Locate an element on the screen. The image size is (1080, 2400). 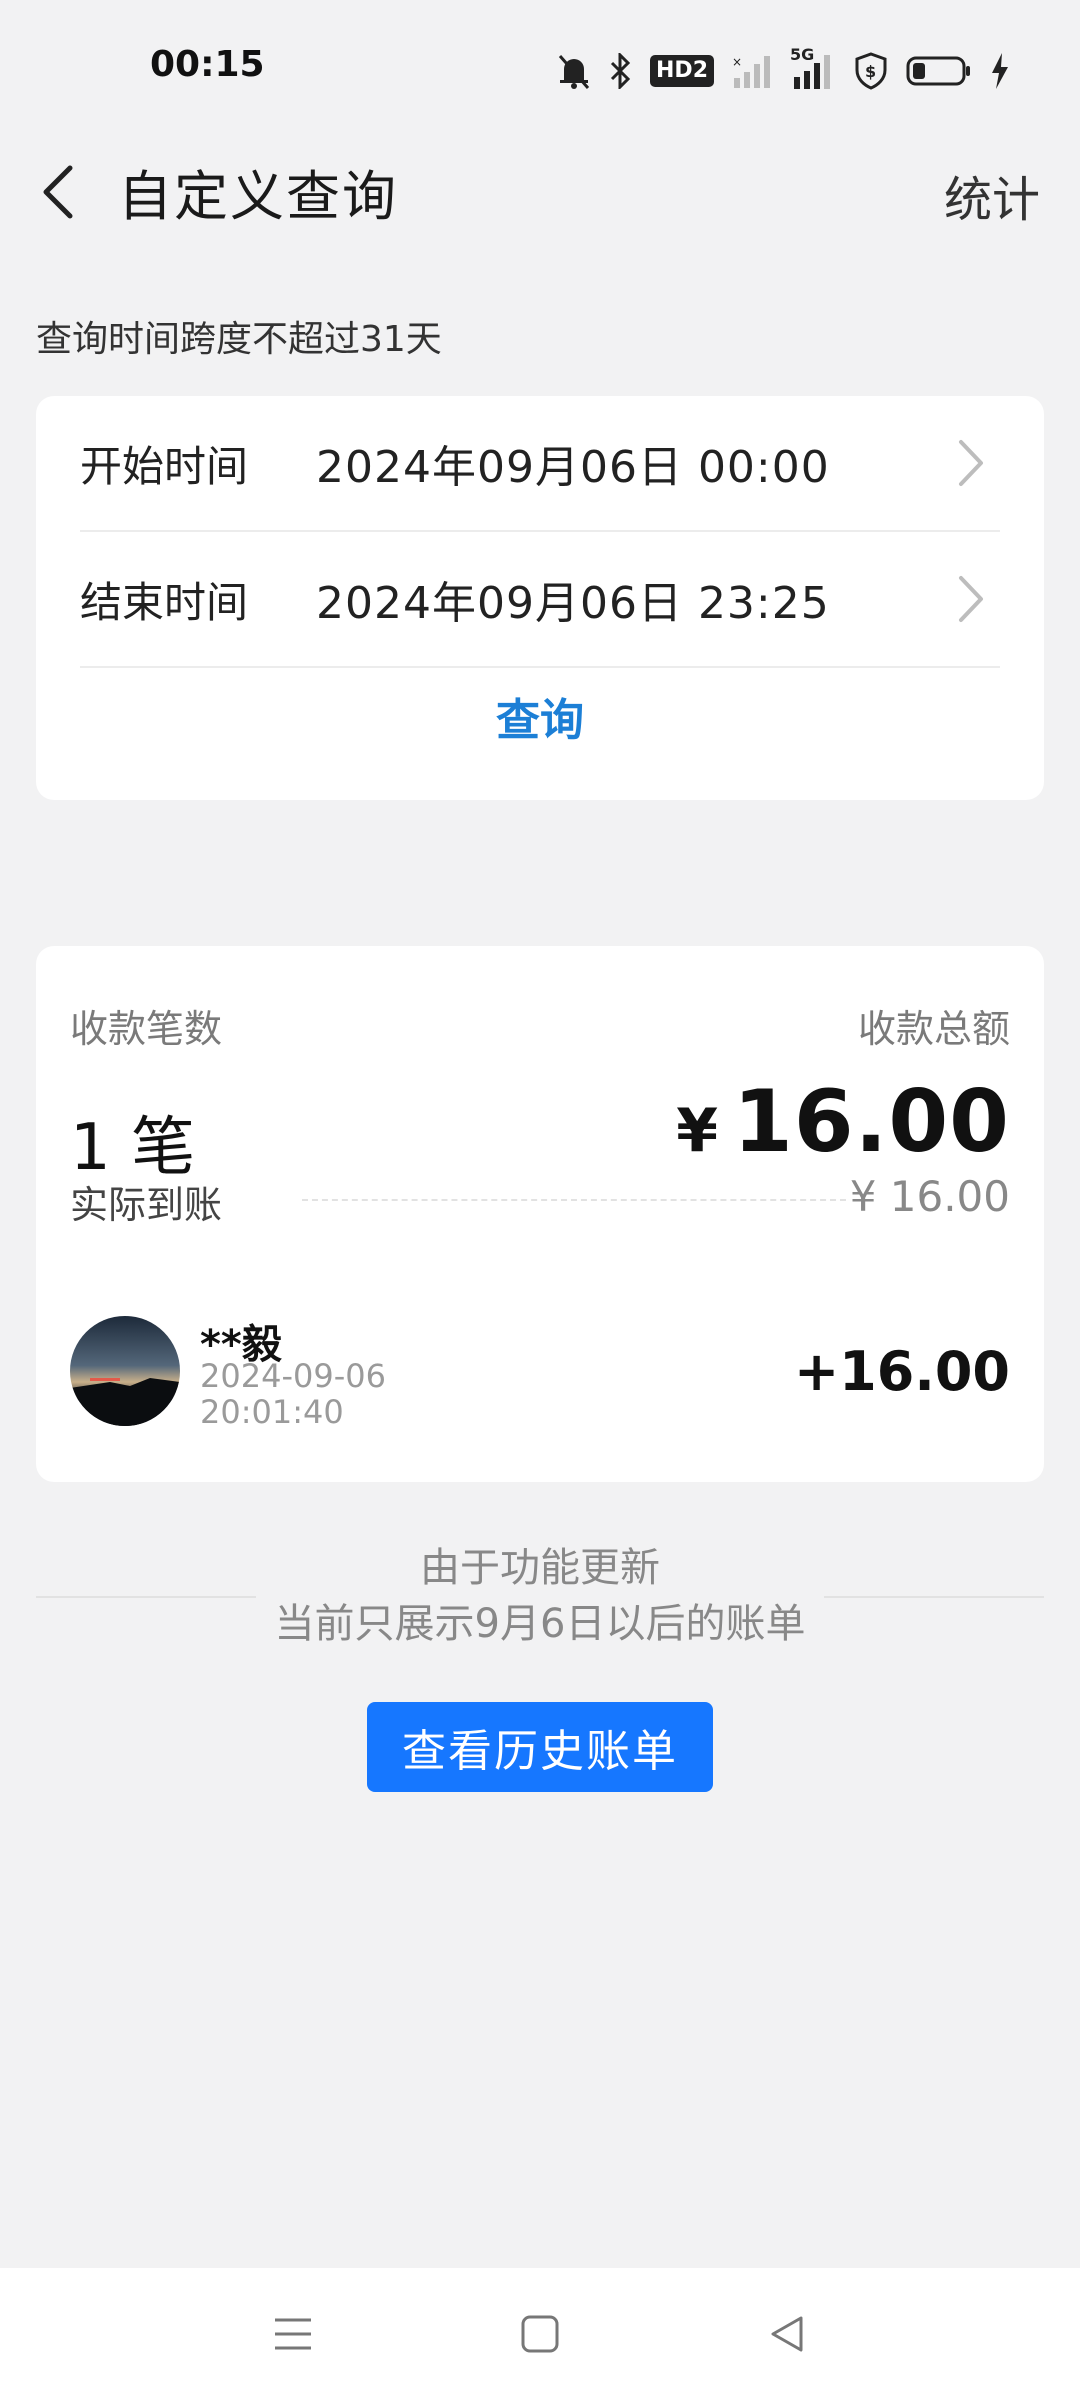
signal-icon: × is located at coordinates (752, 71).